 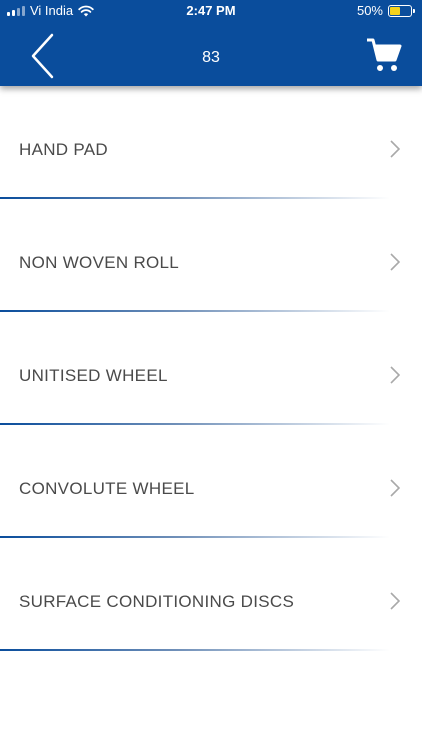 I want to click on list-item-label: CONVOLUTE WHEEL, so click(x=107, y=488).